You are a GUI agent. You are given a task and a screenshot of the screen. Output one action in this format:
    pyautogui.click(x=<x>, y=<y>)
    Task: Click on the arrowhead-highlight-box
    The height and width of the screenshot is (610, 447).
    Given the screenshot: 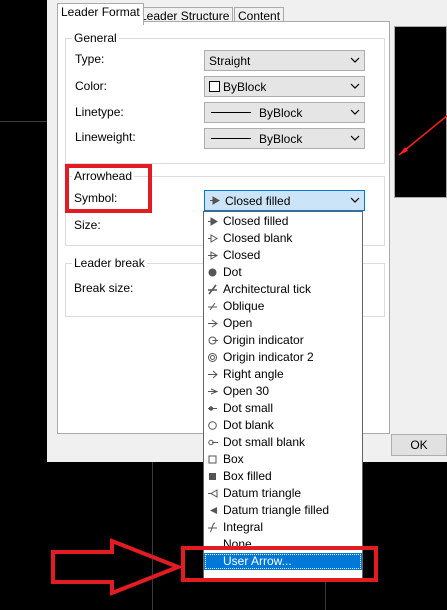 What is the action you would take?
    pyautogui.click(x=108, y=188)
    